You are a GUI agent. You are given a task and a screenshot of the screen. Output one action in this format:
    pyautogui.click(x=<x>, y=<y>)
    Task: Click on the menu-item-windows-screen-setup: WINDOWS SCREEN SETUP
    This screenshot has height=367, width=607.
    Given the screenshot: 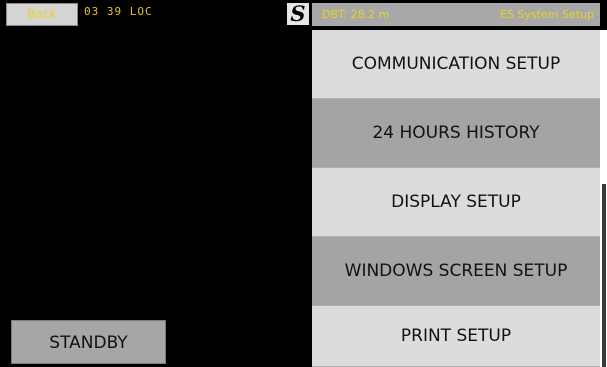 What is the action you would take?
    pyautogui.click(x=456, y=271)
    